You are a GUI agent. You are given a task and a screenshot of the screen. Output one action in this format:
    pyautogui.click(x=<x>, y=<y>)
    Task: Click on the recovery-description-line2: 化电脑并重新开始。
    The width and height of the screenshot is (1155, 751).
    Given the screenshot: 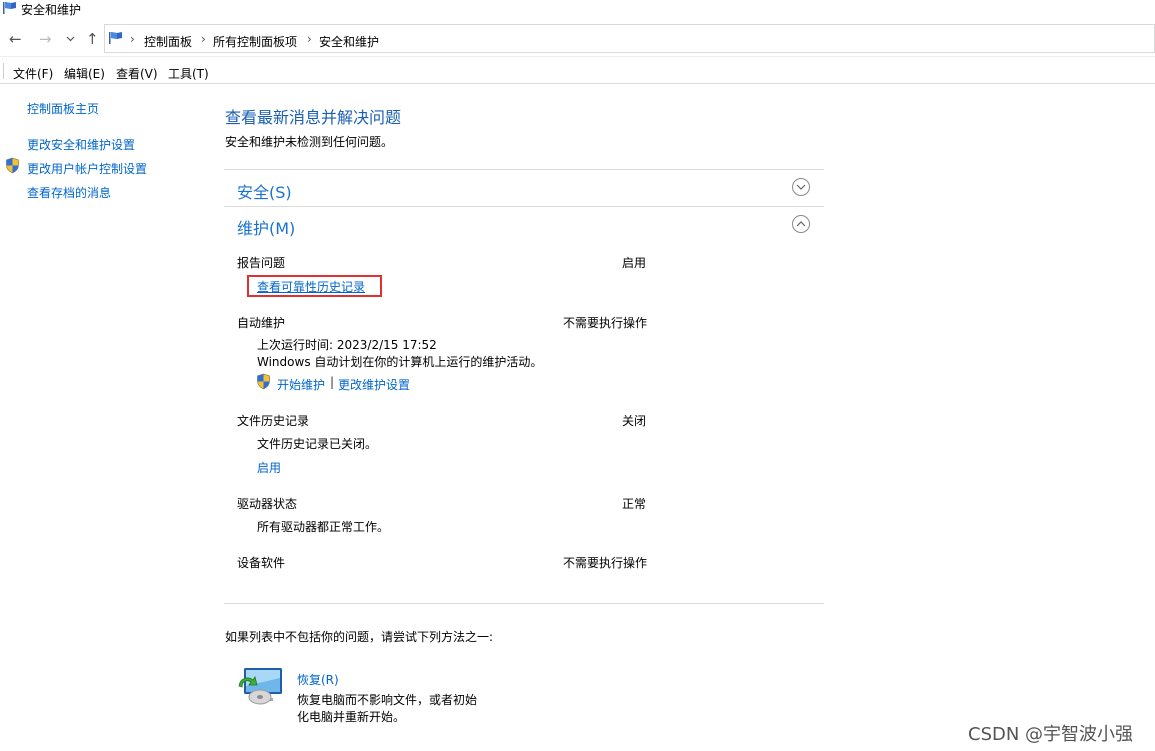 What is the action you would take?
    pyautogui.click(x=351, y=717)
    